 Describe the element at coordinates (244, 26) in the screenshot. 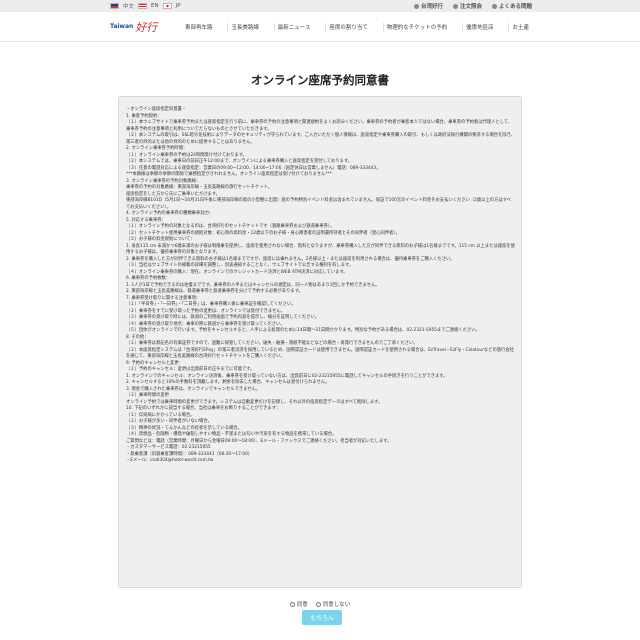

I see `nav-item-yuchangmei: 玉長美路線` at that location.